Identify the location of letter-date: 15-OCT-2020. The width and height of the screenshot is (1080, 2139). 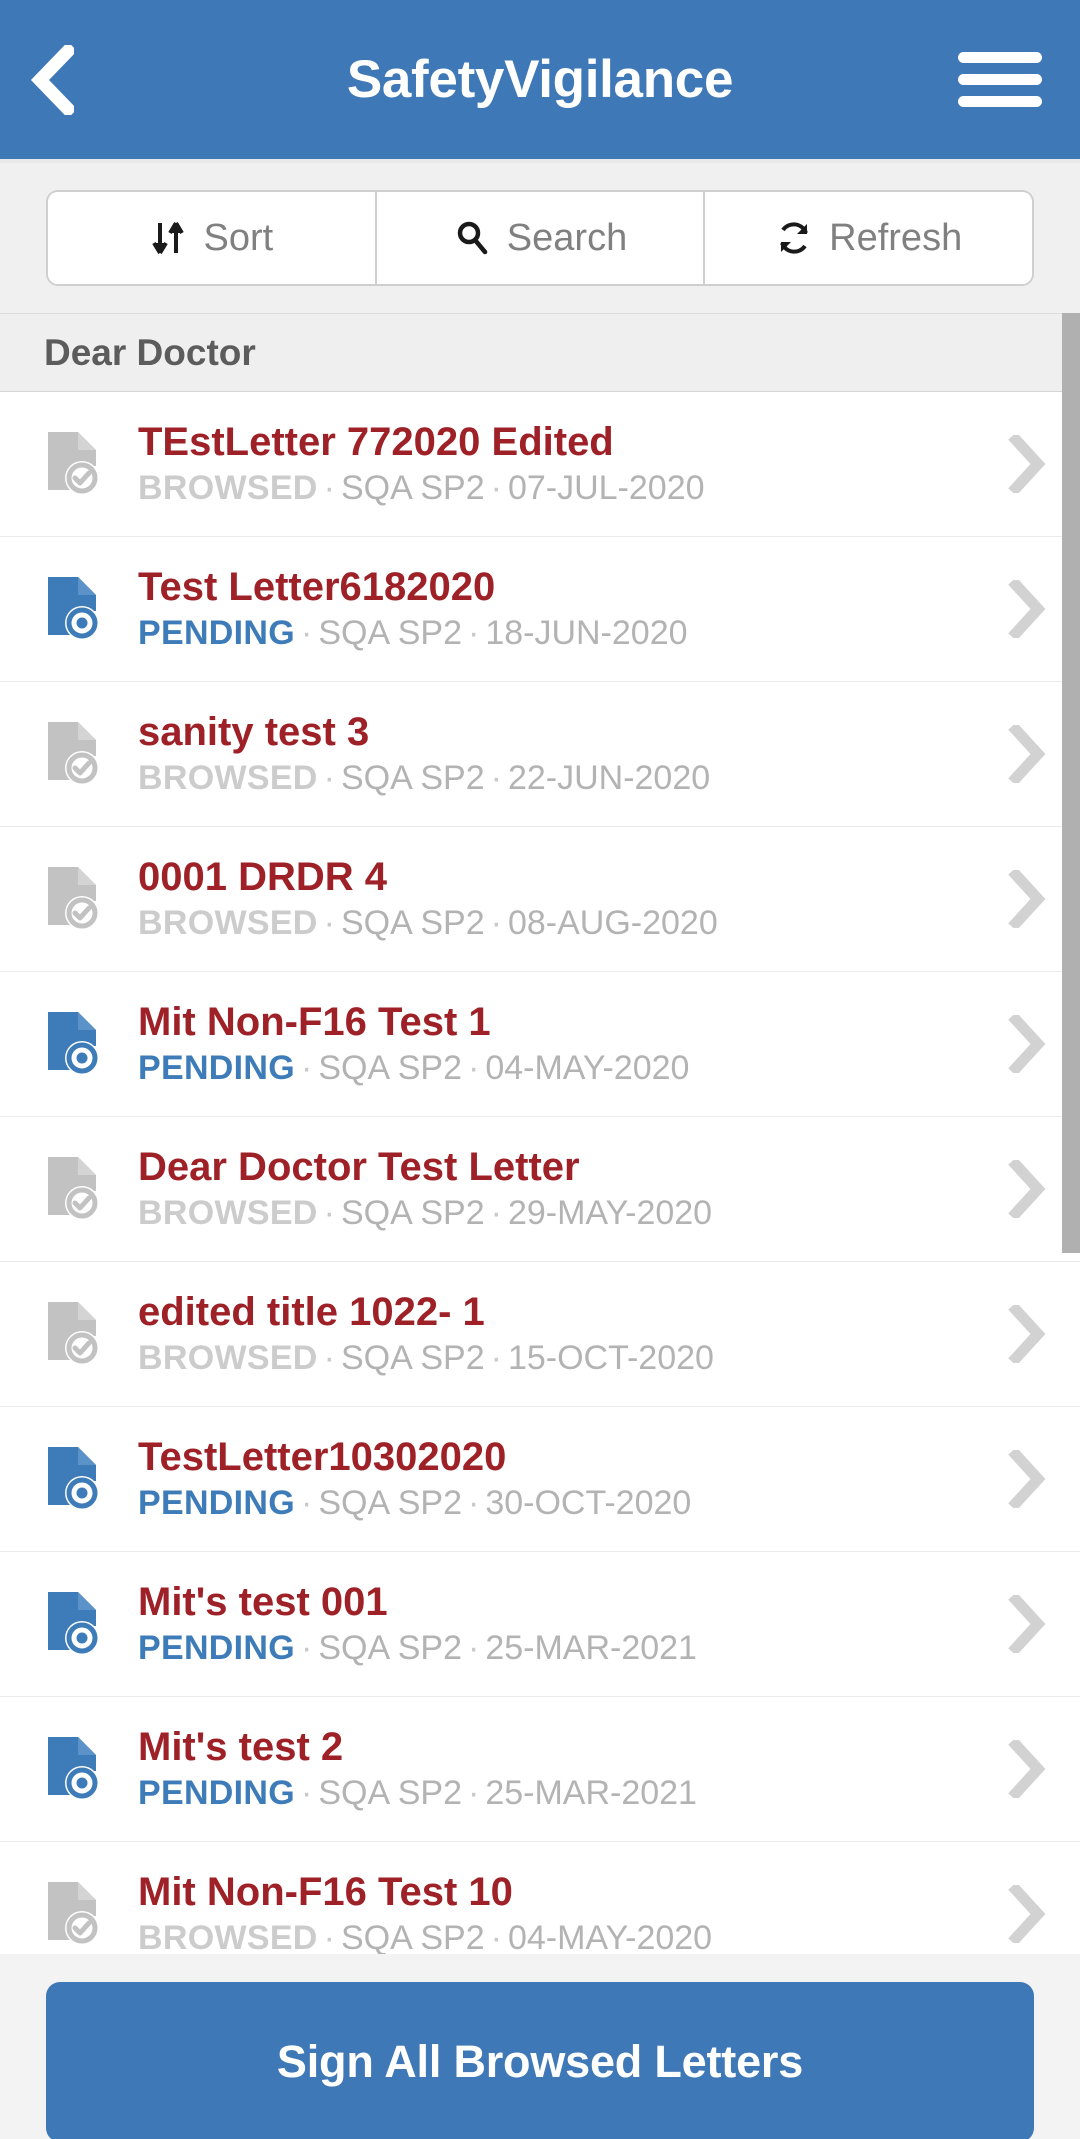
(610, 1357).